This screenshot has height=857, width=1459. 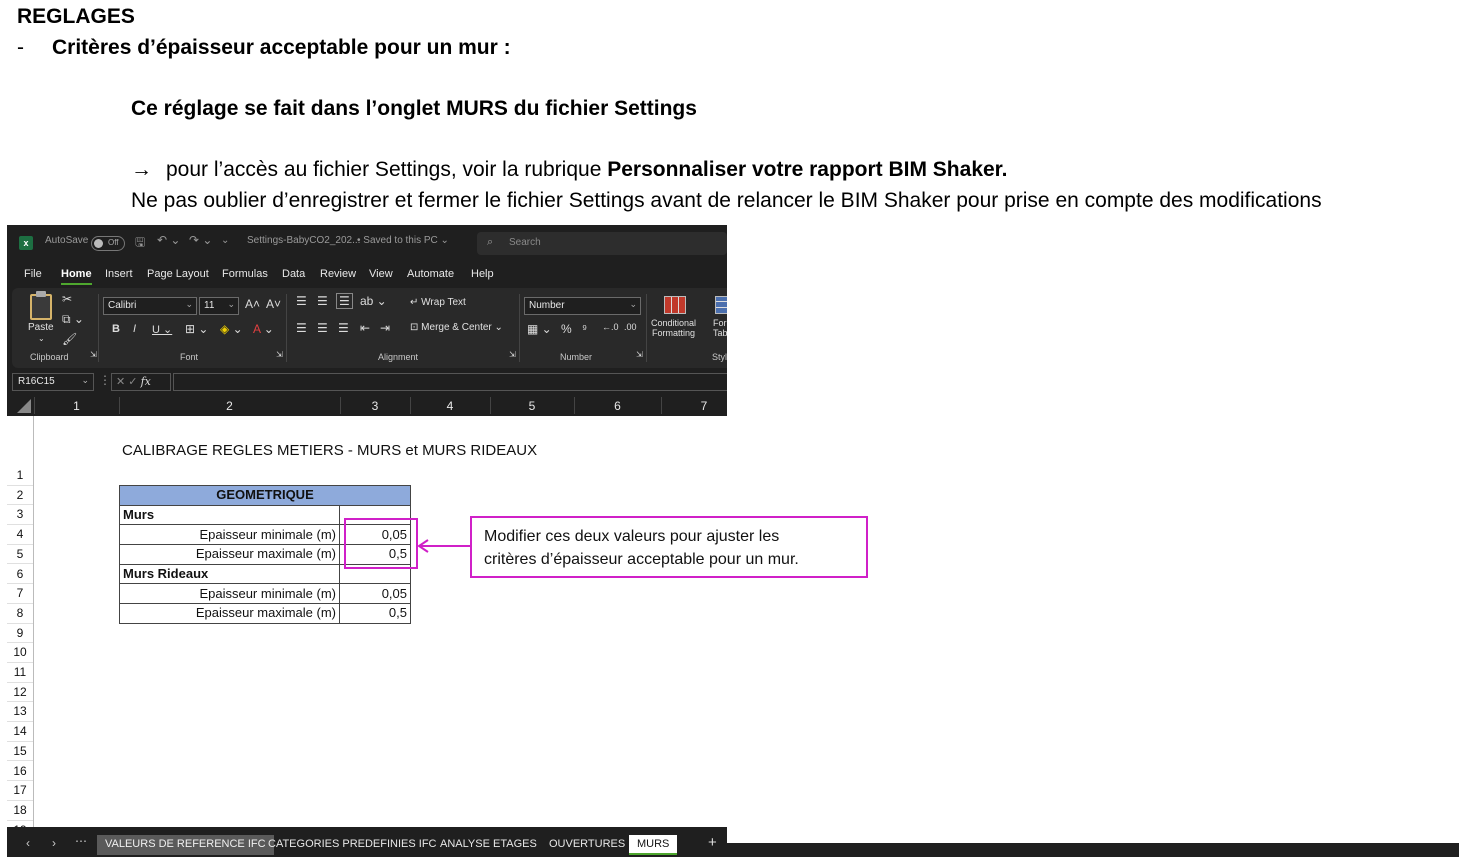 What do you see at coordinates (338, 274) in the screenshot?
I see `tab-review: Review` at bounding box center [338, 274].